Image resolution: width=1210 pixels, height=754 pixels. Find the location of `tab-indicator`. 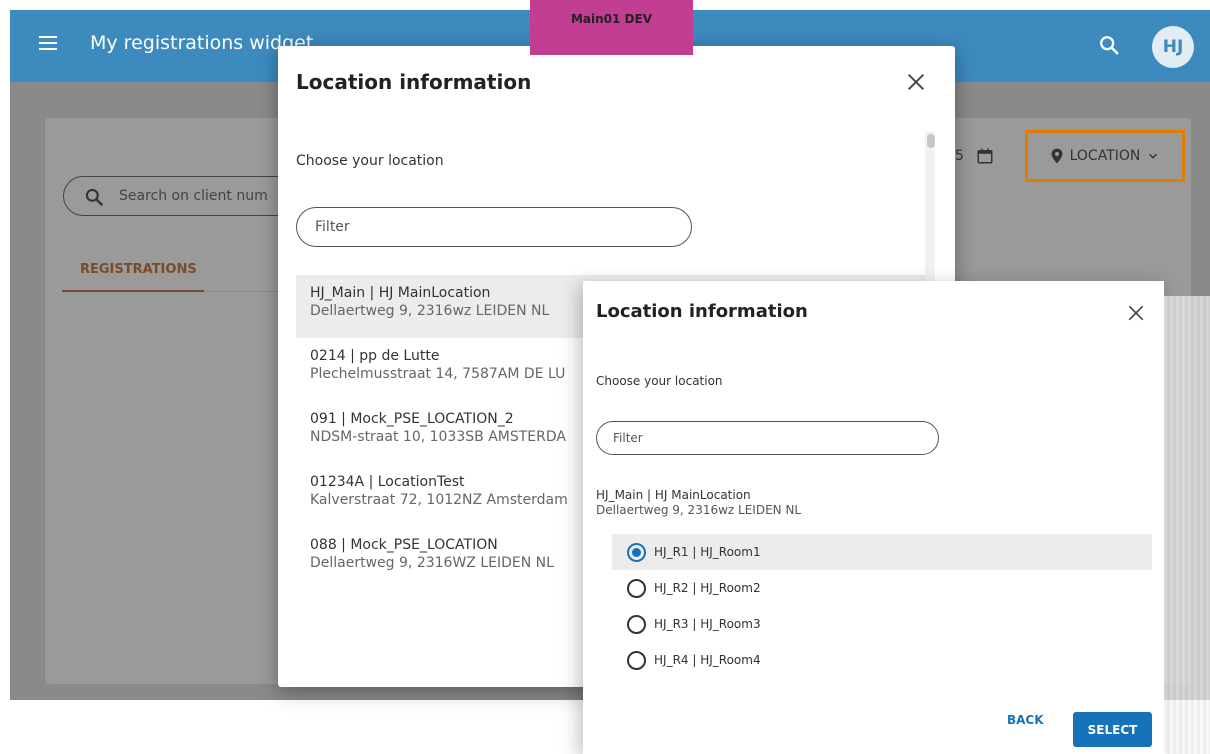

tab-indicator is located at coordinates (133, 291).